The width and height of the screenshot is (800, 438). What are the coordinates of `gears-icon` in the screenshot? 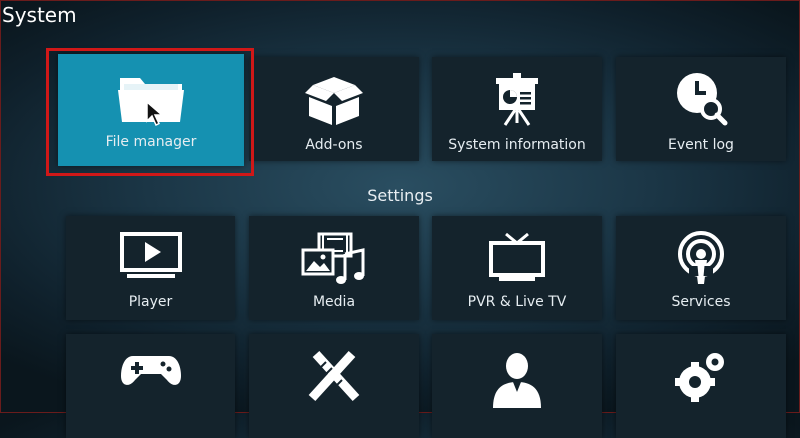 It's located at (701, 378).